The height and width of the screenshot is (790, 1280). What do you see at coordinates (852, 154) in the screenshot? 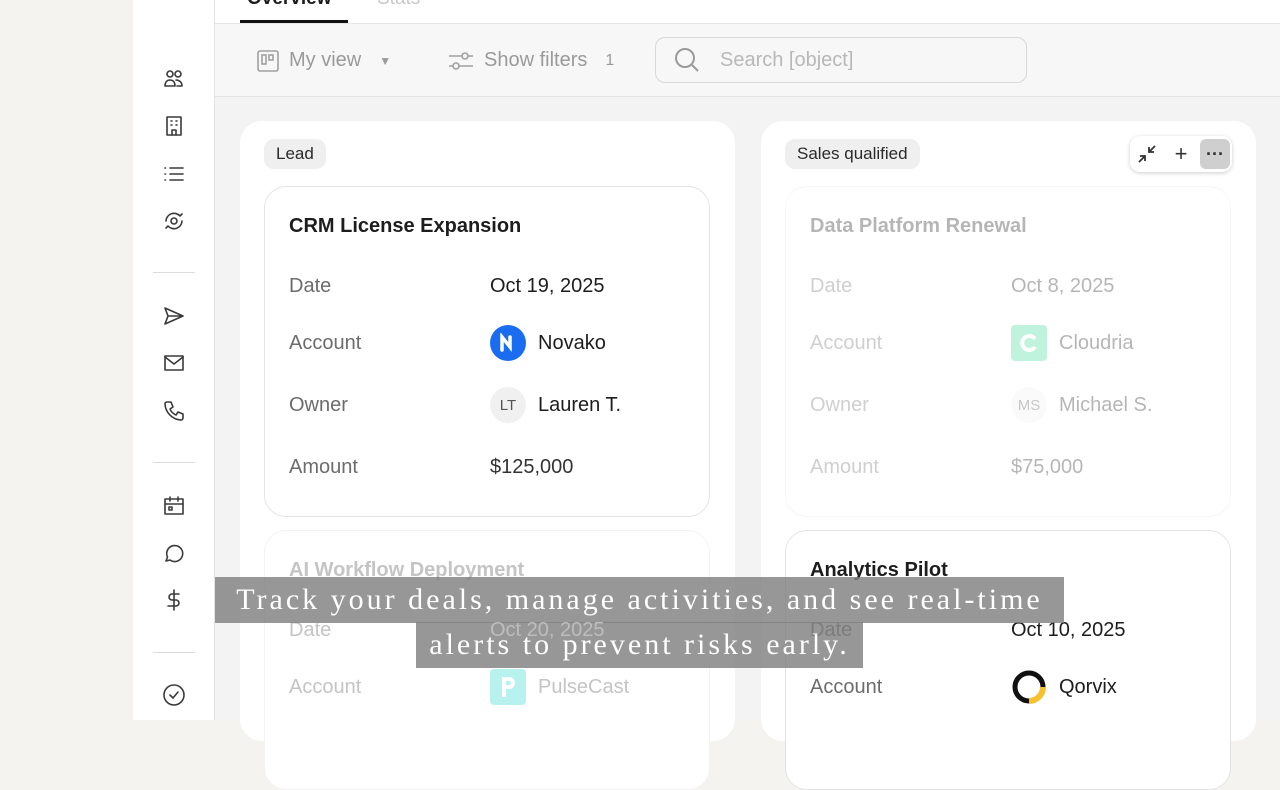
I see `stage-label: Sales qualified` at bounding box center [852, 154].